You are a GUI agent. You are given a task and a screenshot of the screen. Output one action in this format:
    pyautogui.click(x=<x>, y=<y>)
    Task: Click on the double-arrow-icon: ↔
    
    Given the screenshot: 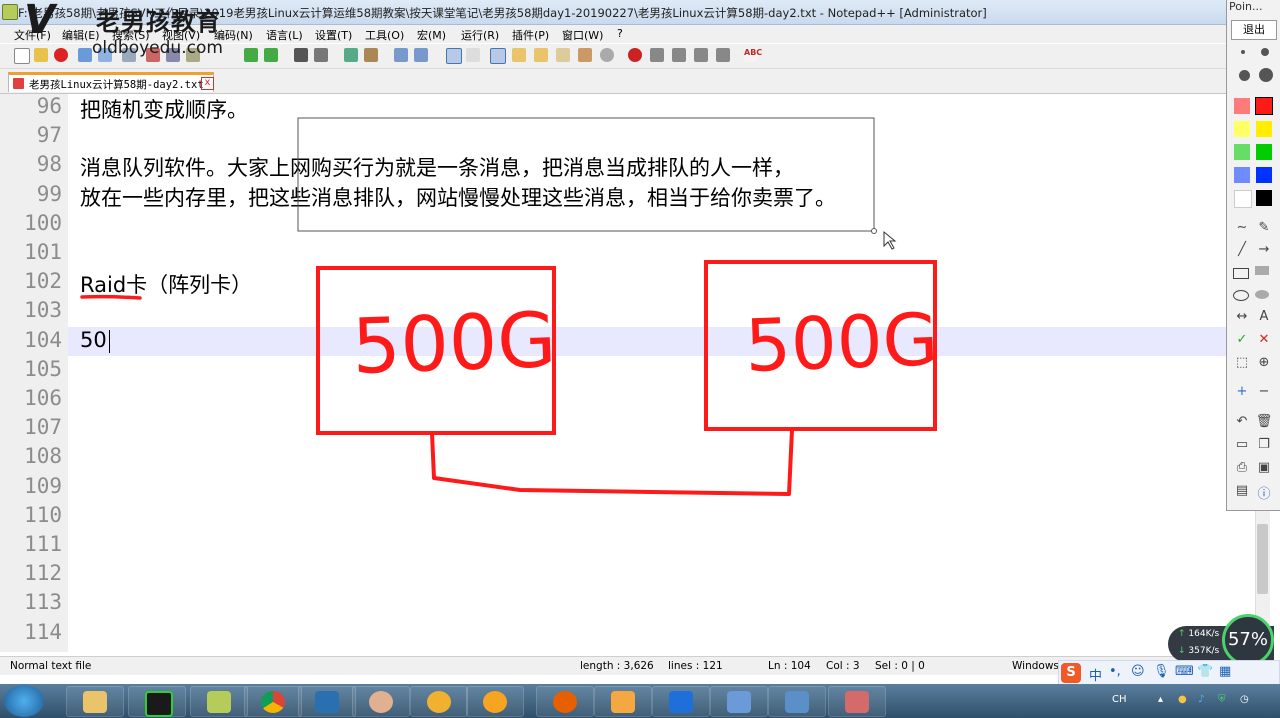 What is the action you would take?
    pyautogui.click(x=1242, y=316)
    